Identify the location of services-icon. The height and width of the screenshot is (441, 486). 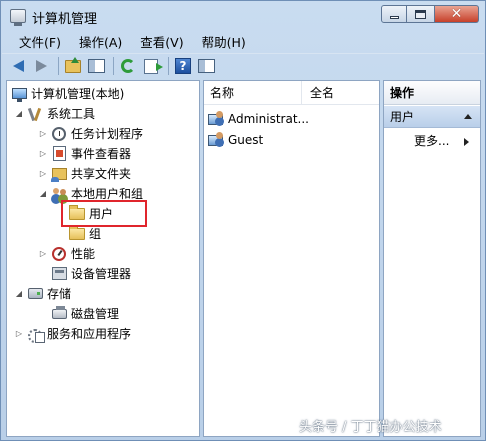
(36, 334).